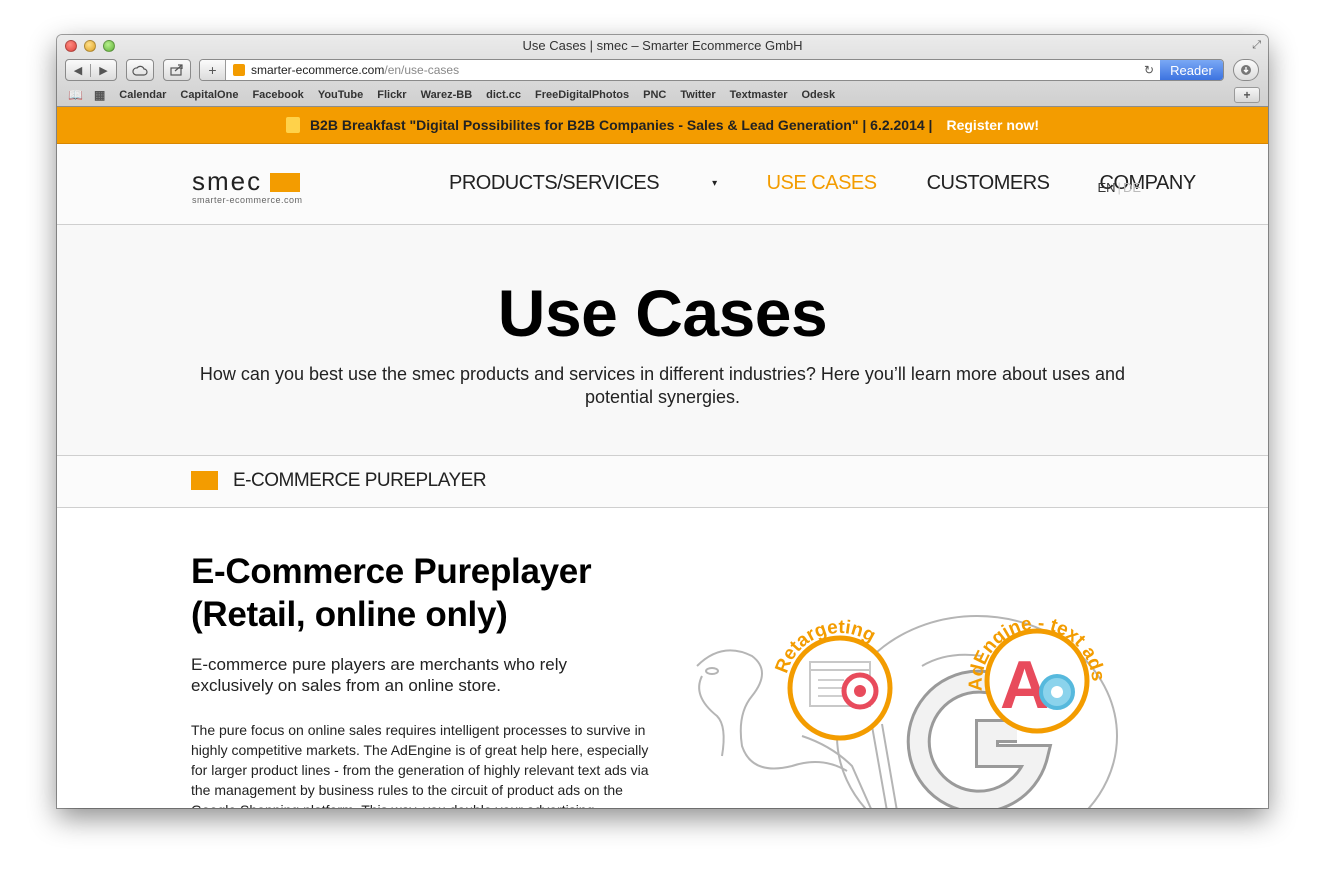 This screenshot has width=1325, height=888. I want to click on share-icon, so click(176, 70).